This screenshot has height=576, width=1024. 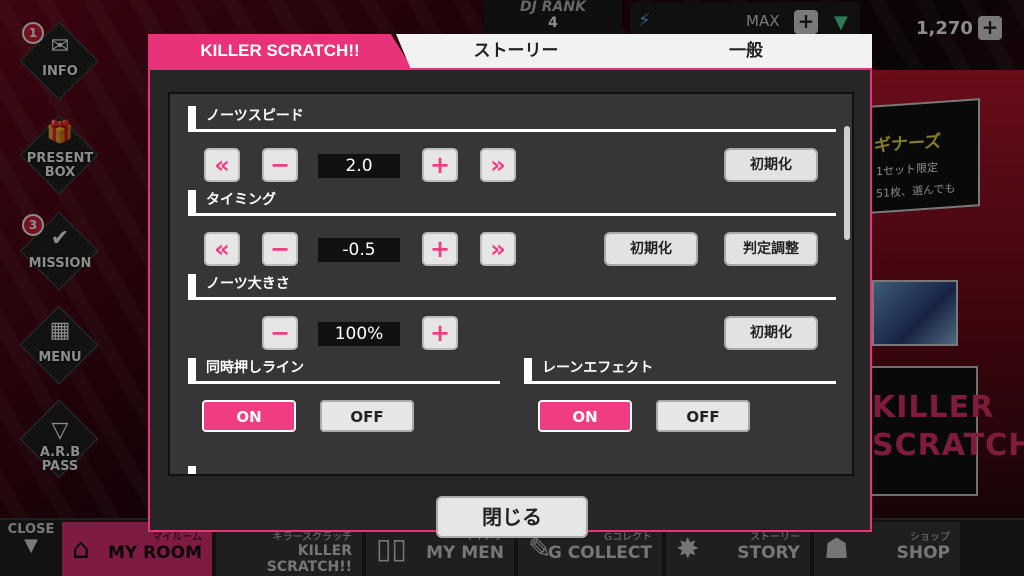 I want to click on next-section-marker, so click(x=192, y=470).